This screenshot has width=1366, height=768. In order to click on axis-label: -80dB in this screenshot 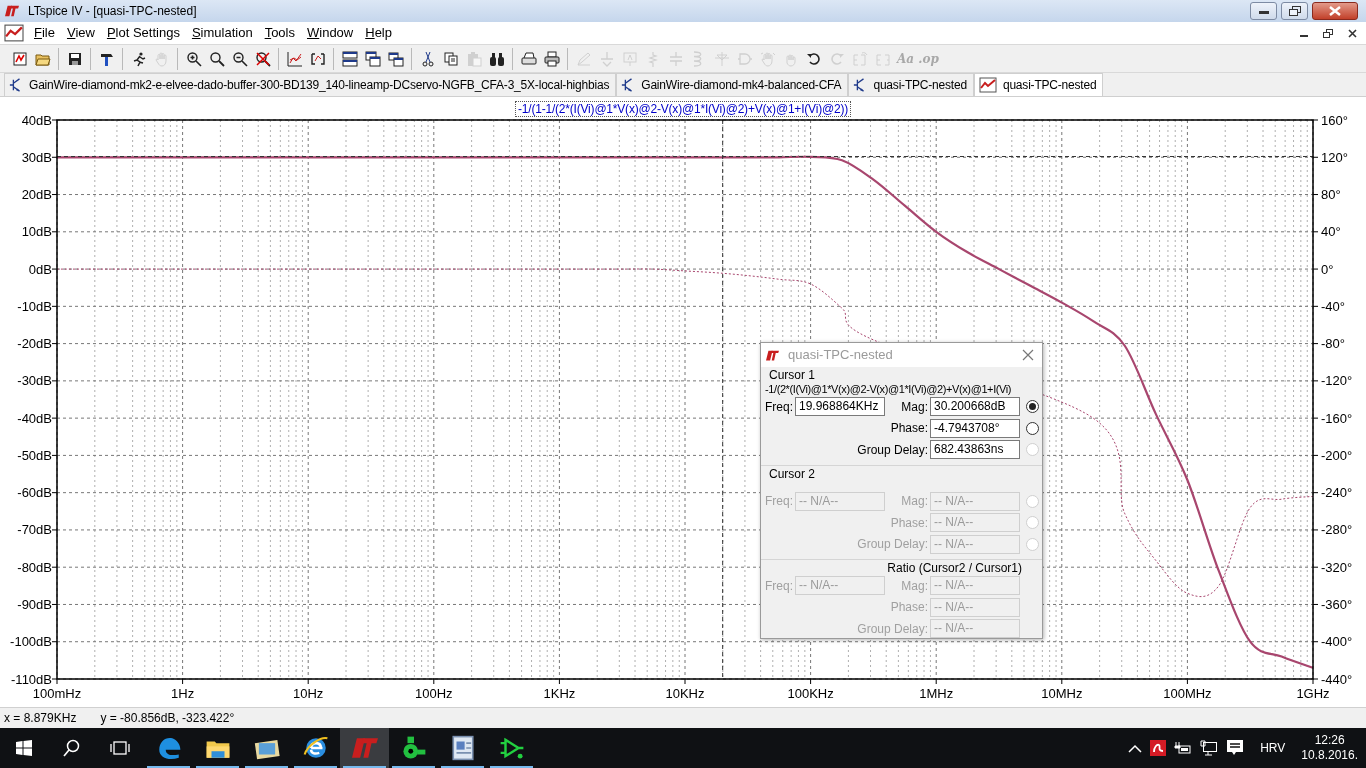, I will do `click(34, 567)`.